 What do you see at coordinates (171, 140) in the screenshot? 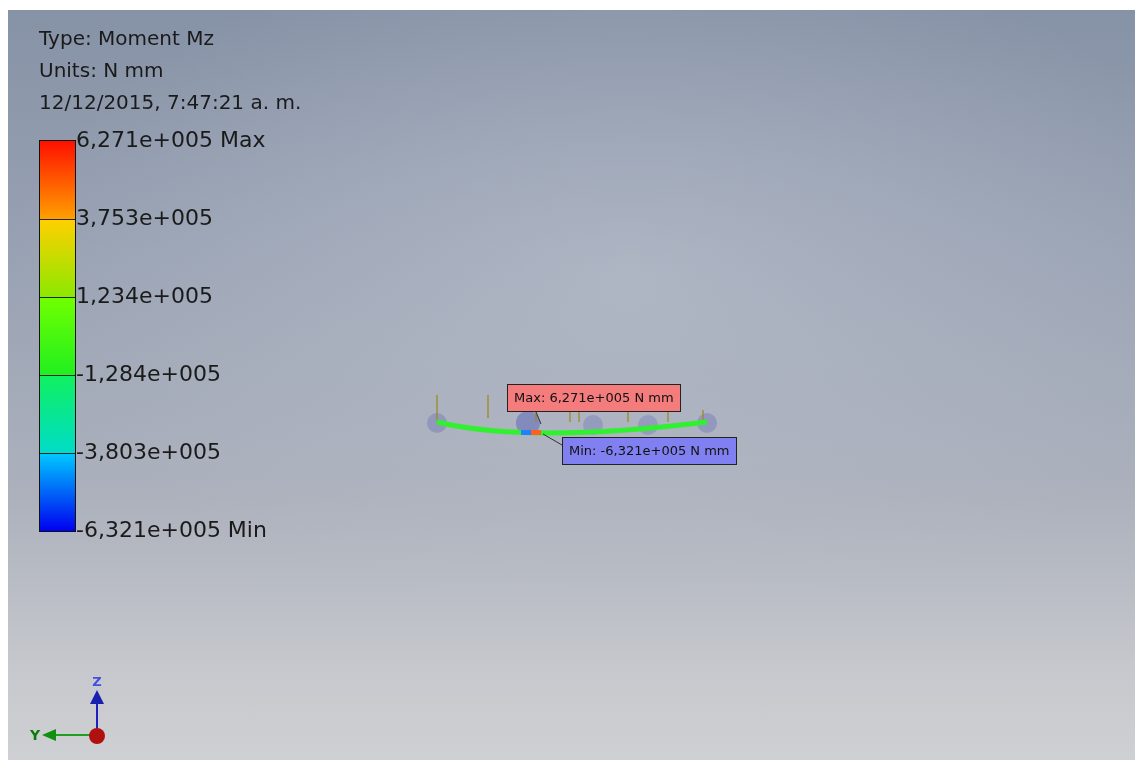
I see `scale-value: 6,271e+005 Max` at bounding box center [171, 140].